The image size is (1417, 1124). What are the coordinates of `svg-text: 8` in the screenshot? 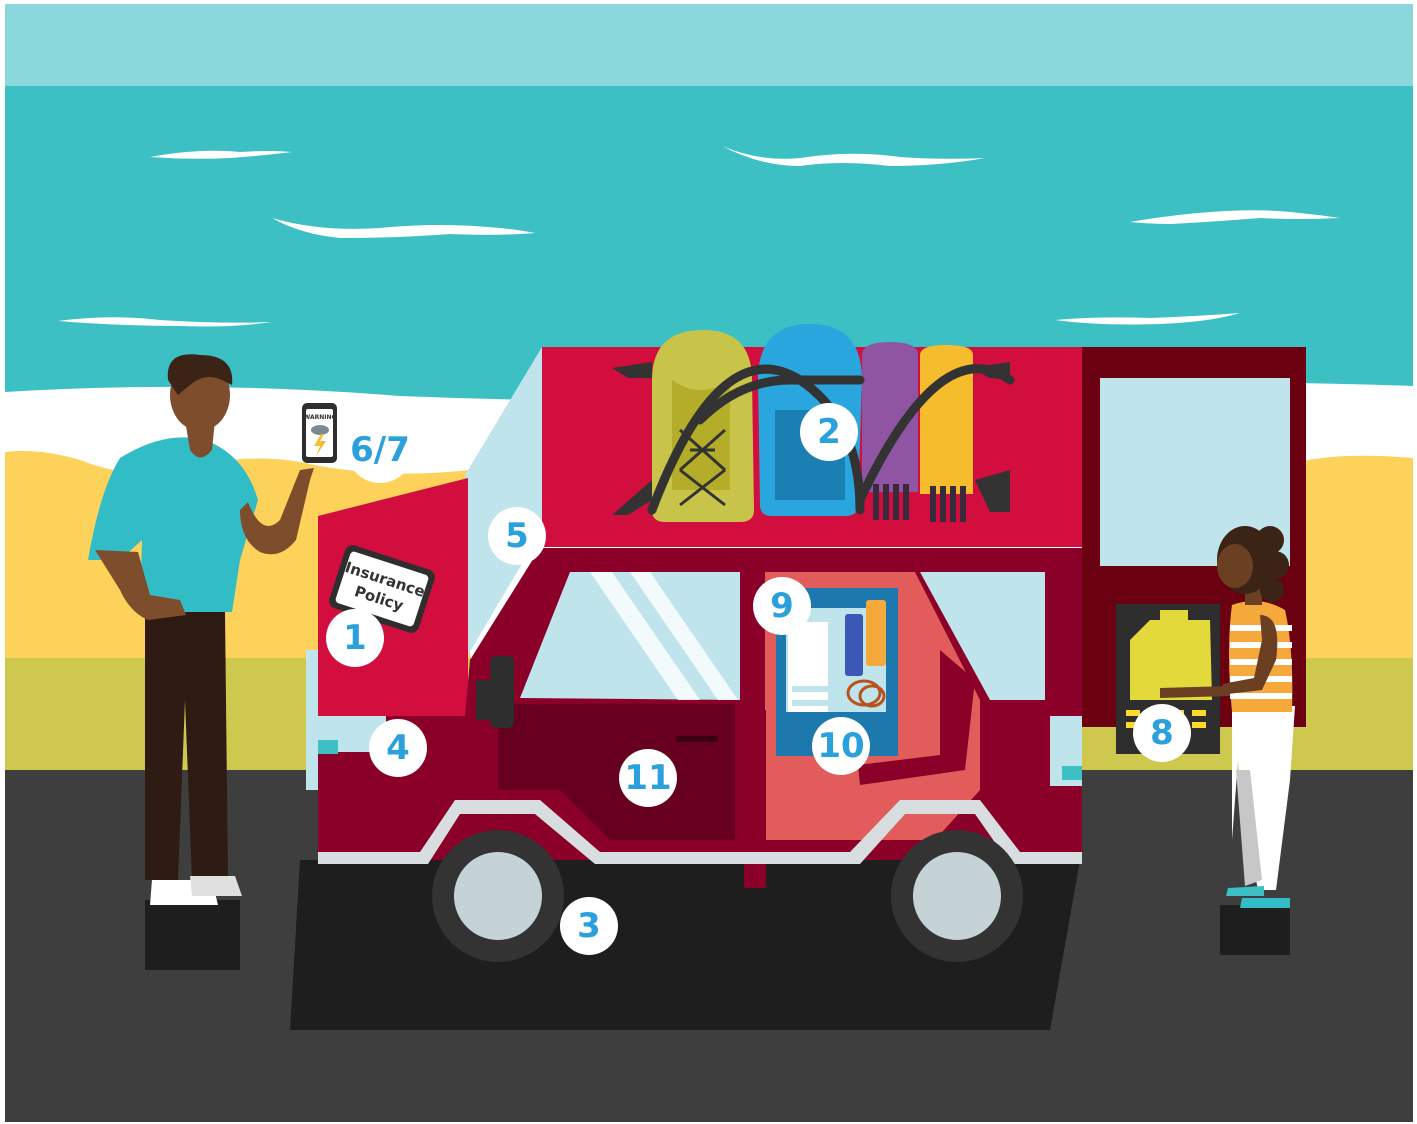 It's located at (1162, 733).